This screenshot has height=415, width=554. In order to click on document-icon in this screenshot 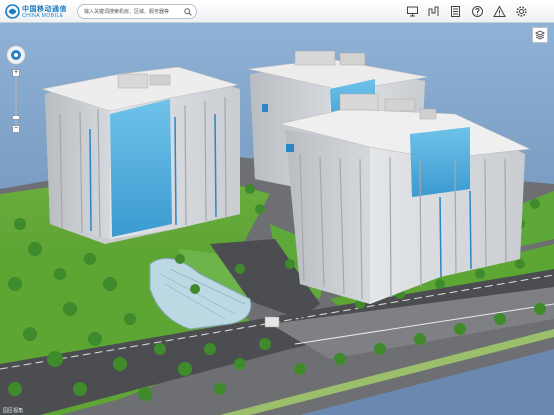, I will do `click(455, 11)`.